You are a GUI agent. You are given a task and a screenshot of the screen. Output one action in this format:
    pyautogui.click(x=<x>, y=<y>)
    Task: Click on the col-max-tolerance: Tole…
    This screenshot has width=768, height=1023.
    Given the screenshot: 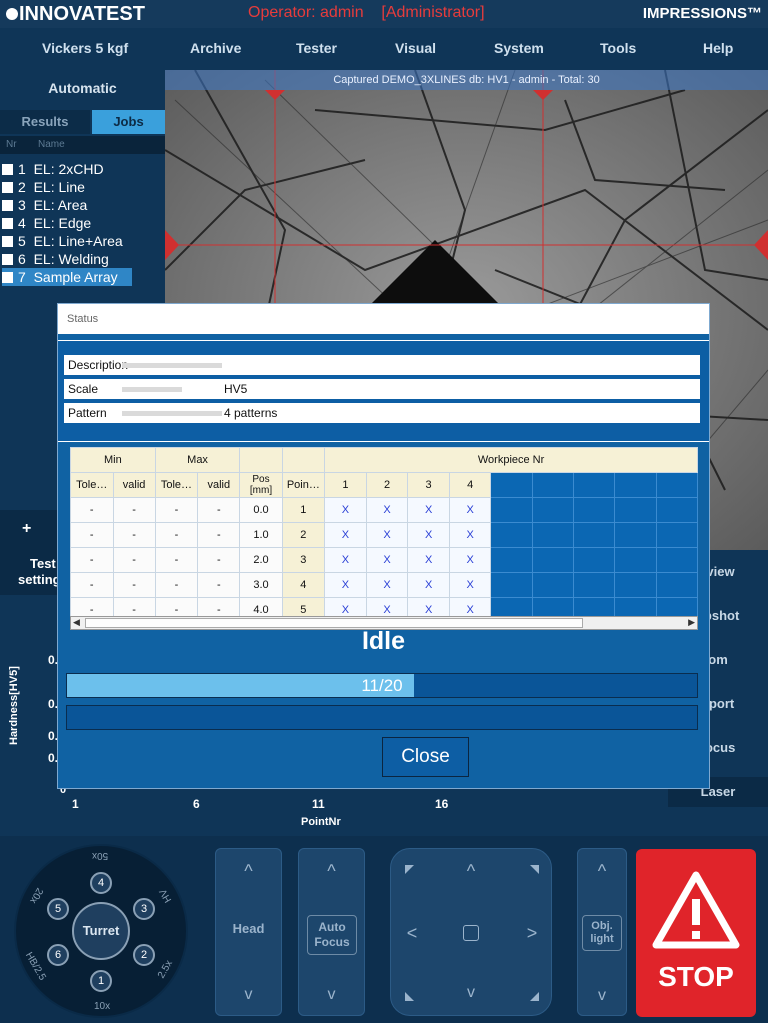 What is the action you would take?
    pyautogui.click(x=176, y=485)
    